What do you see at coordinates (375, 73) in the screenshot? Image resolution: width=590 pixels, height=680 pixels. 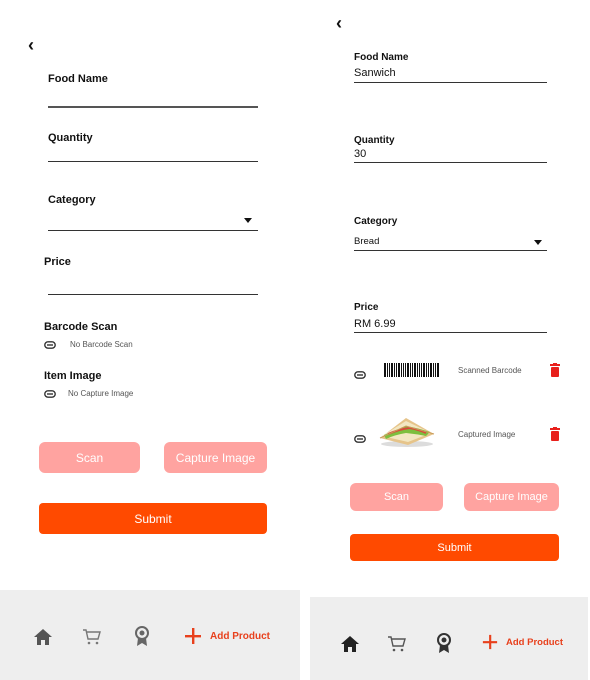 I see `food-name-input: Sanwich` at bounding box center [375, 73].